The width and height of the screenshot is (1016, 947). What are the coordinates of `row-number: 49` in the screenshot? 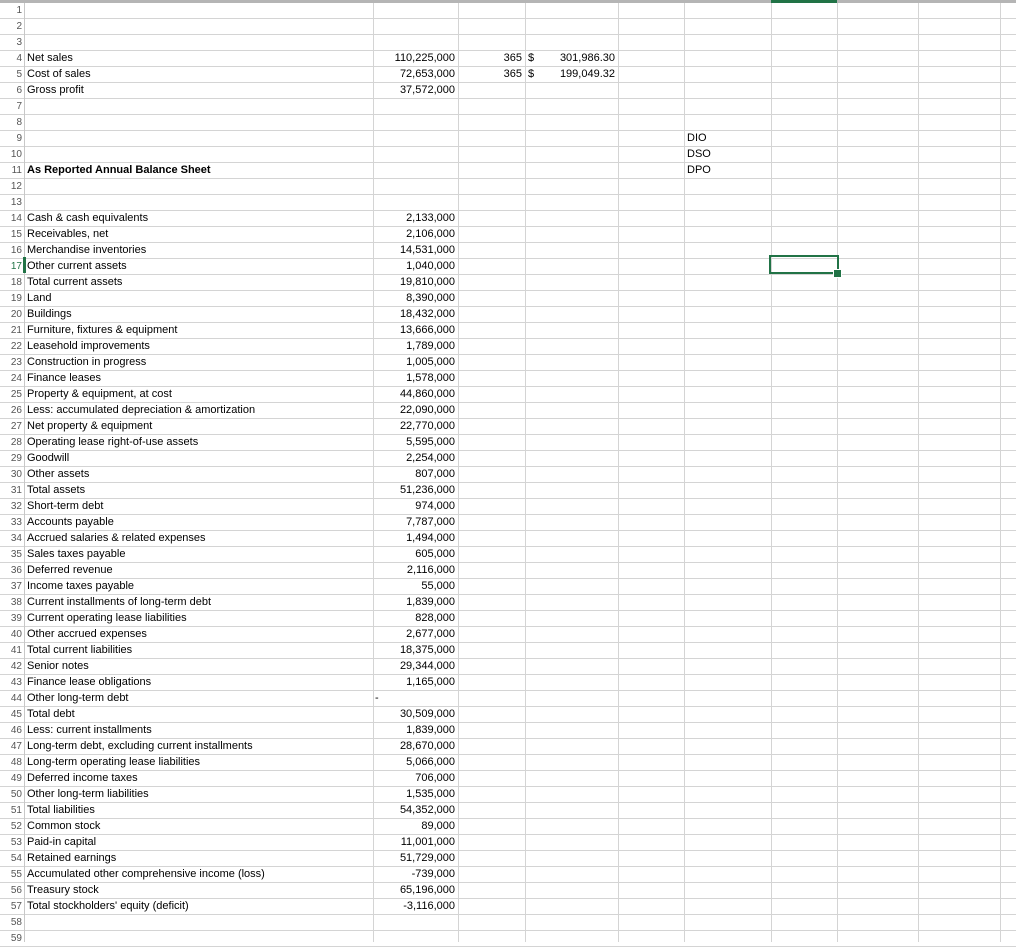 It's located at (11, 778).